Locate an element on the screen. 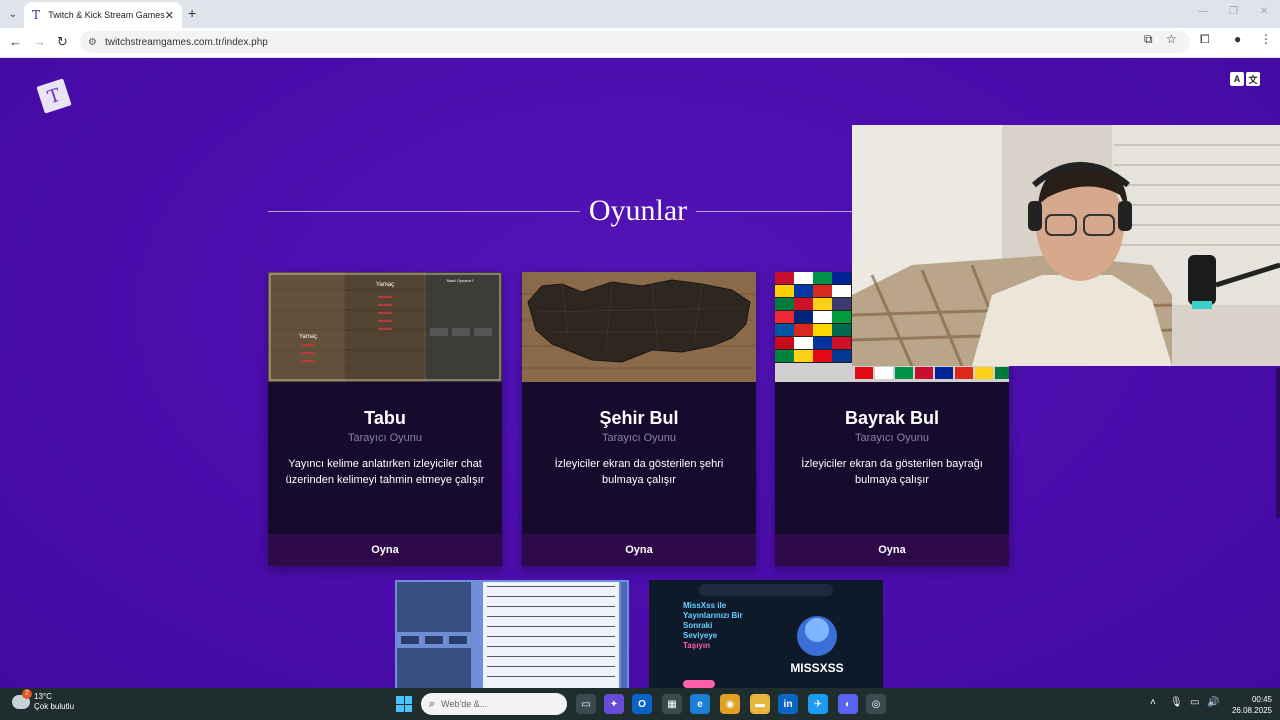 Image resolution: width=1280 pixels, height=720 pixels. discord-icon: ◐ is located at coordinates (848, 704).